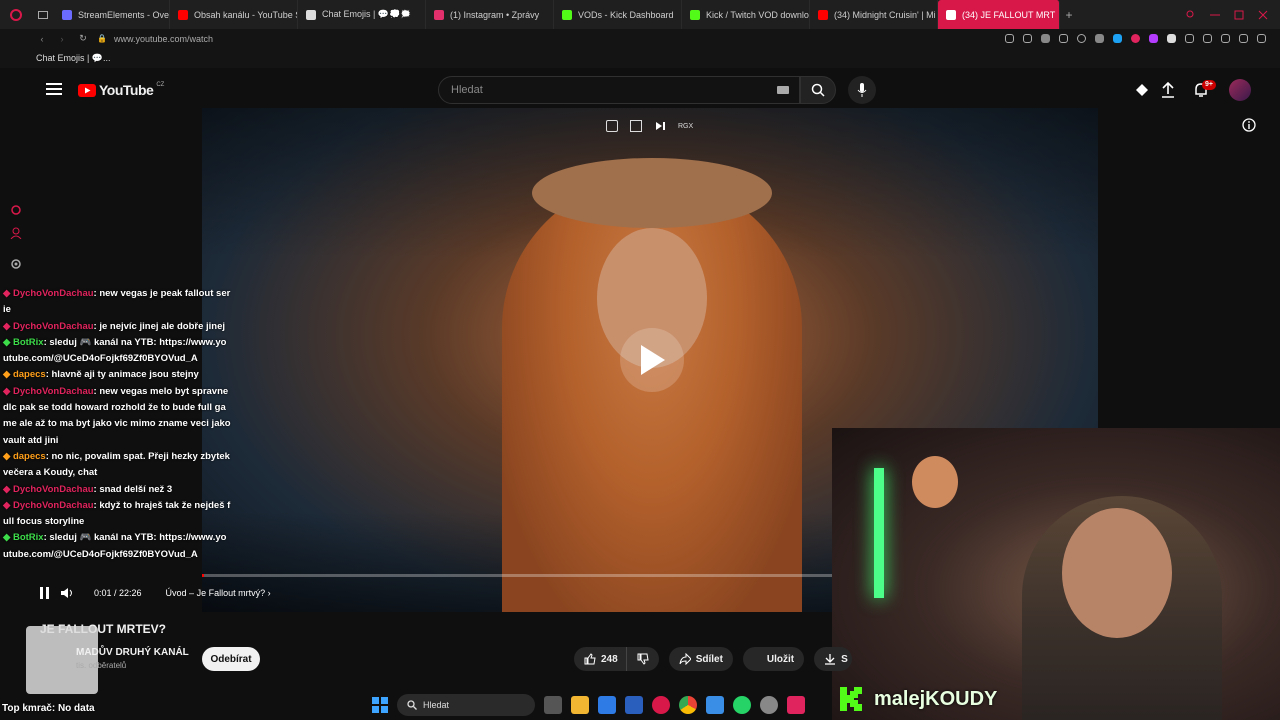 Image resolution: width=1280 pixels, height=720 pixels. I want to click on task-view-icon, so click(553, 705).